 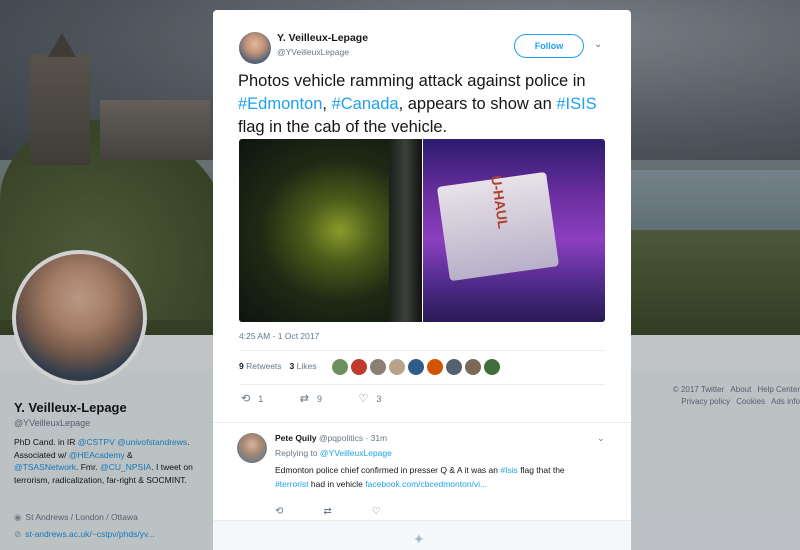 What do you see at coordinates (322, 38) in the screenshot?
I see `tweet-author-name: Y. Veilleux-Lepage` at bounding box center [322, 38].